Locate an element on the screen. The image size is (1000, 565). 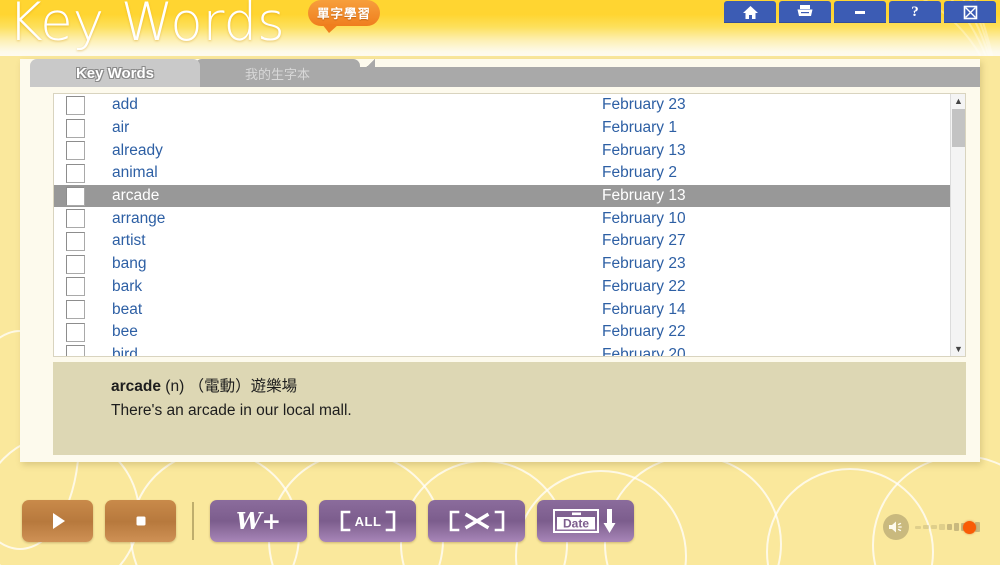
date-text: February 14 is located at coordinates (644, 309).